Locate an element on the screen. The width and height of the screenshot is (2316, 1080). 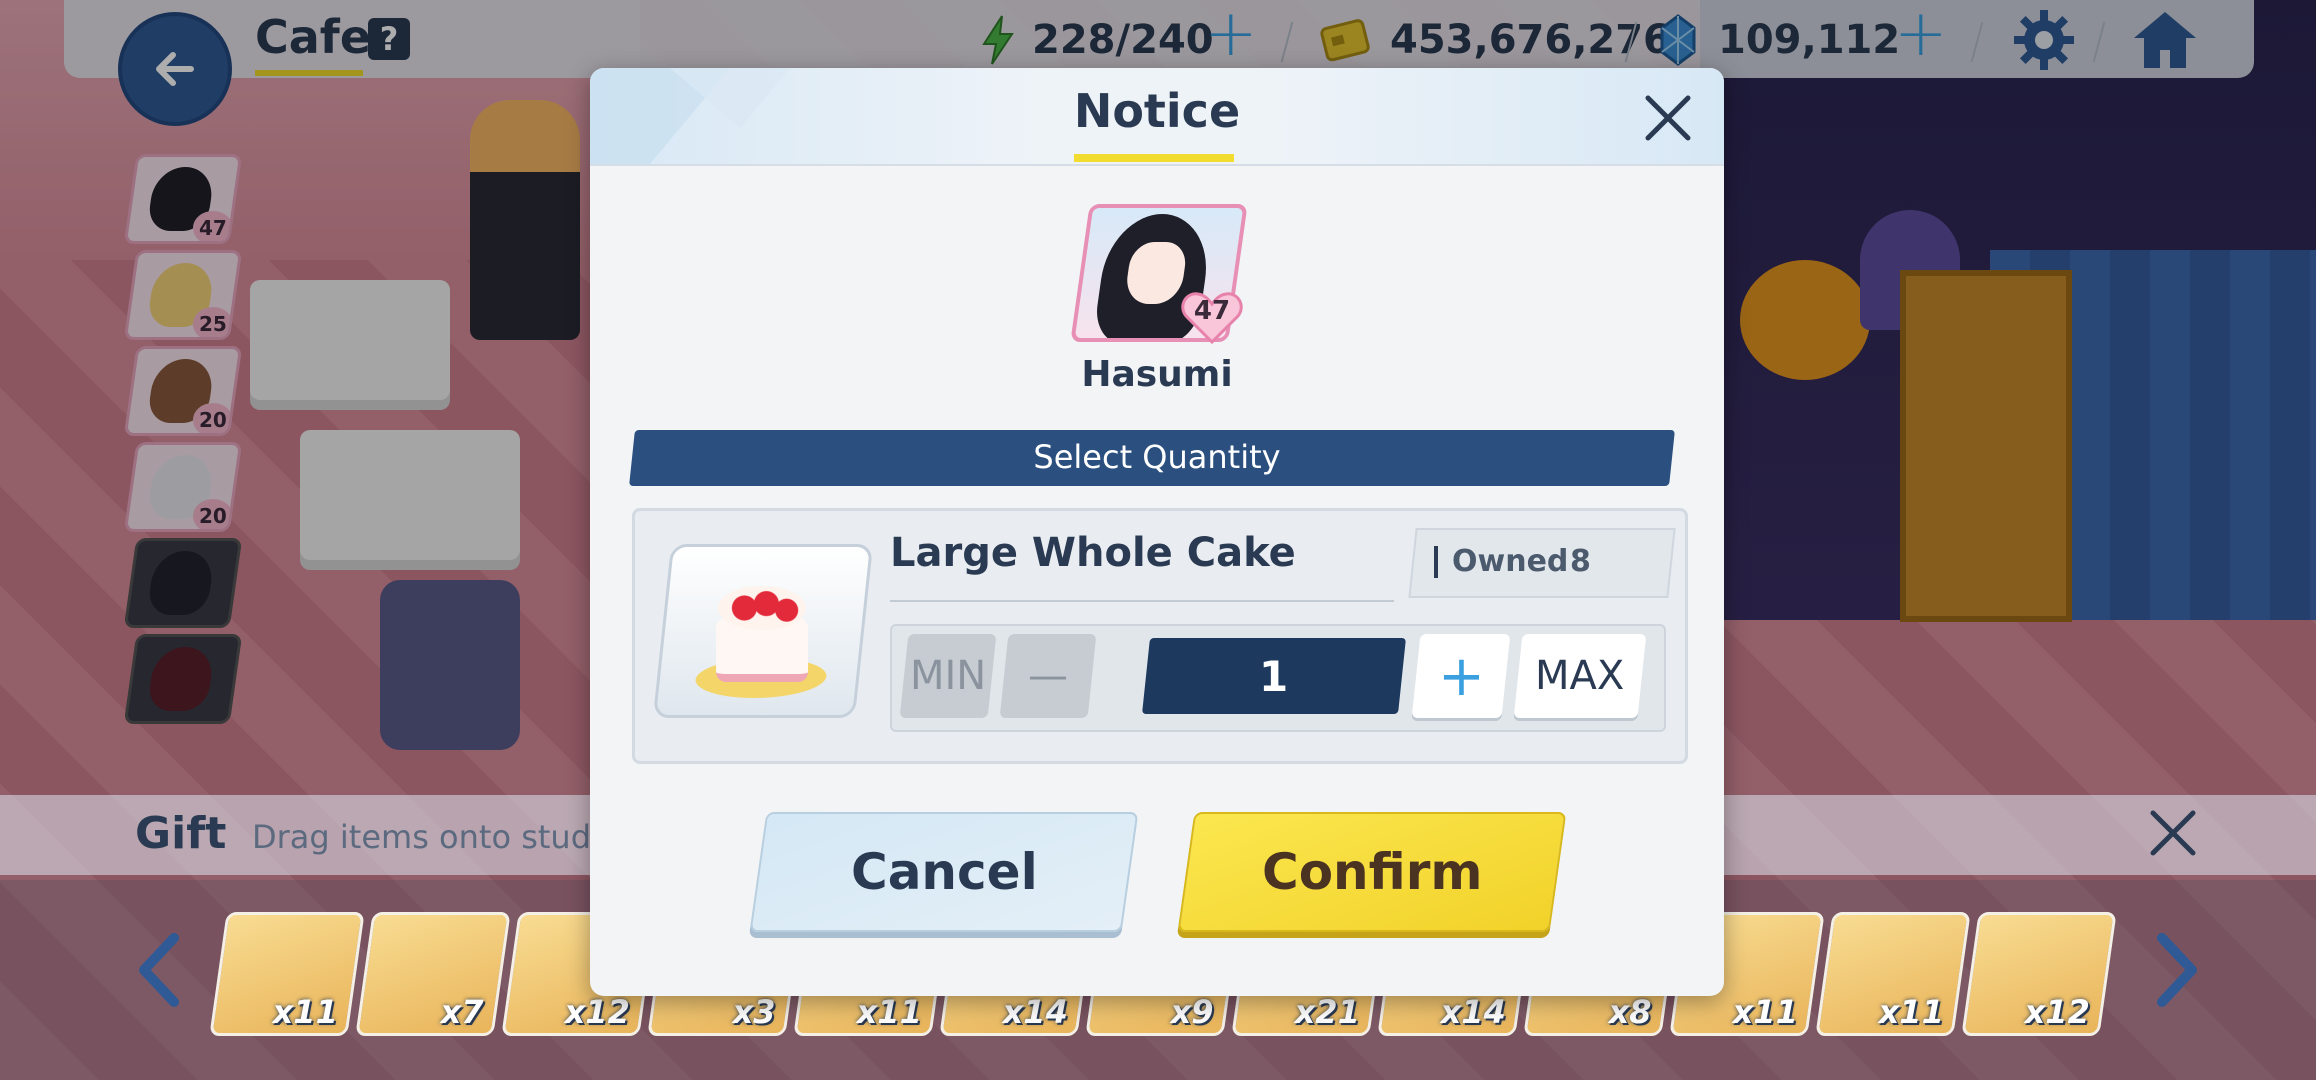
gift-item-count: x3 is located at coordinates (754, 1012).